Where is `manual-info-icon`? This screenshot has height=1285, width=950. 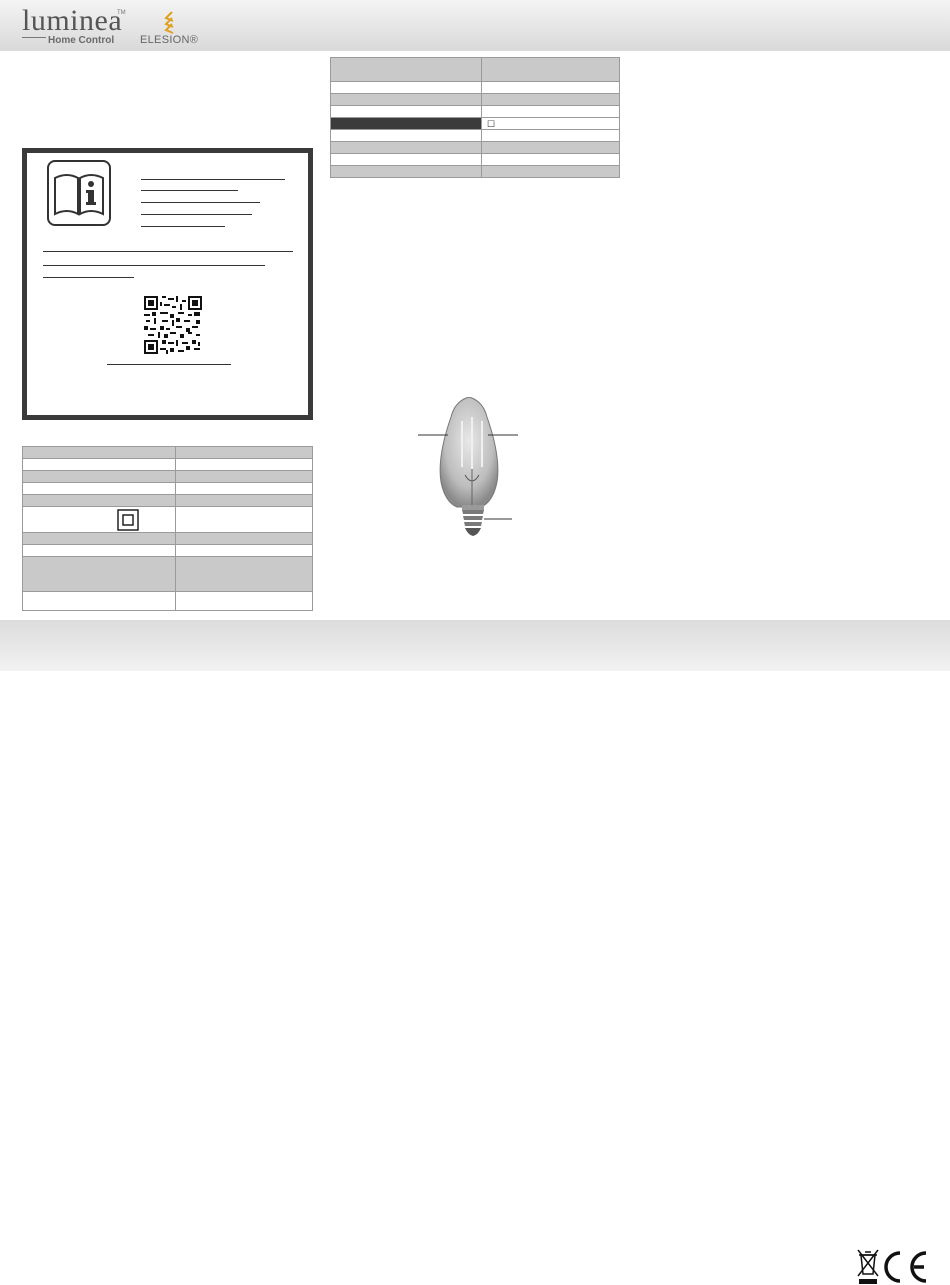
manual-info-icon is located at coordinates (79, 193).